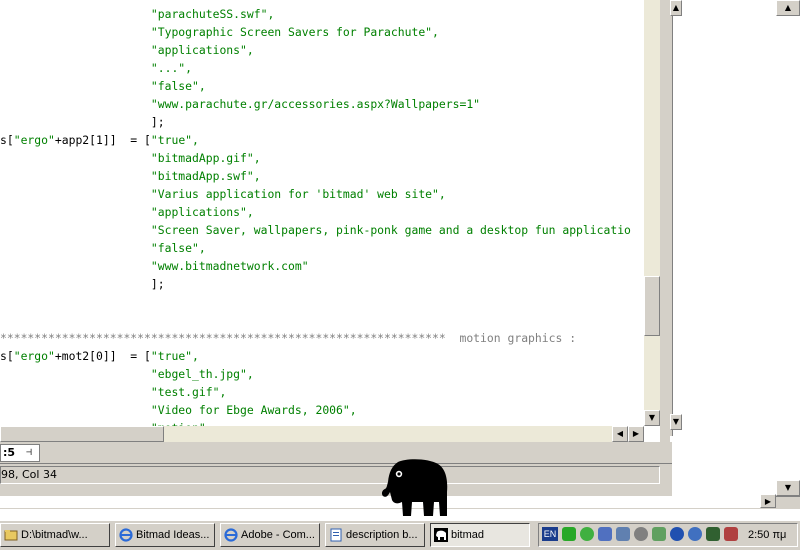 The width and height of the screenshot is (800, 550). I want to click on shield-icon, so click(569, 534).